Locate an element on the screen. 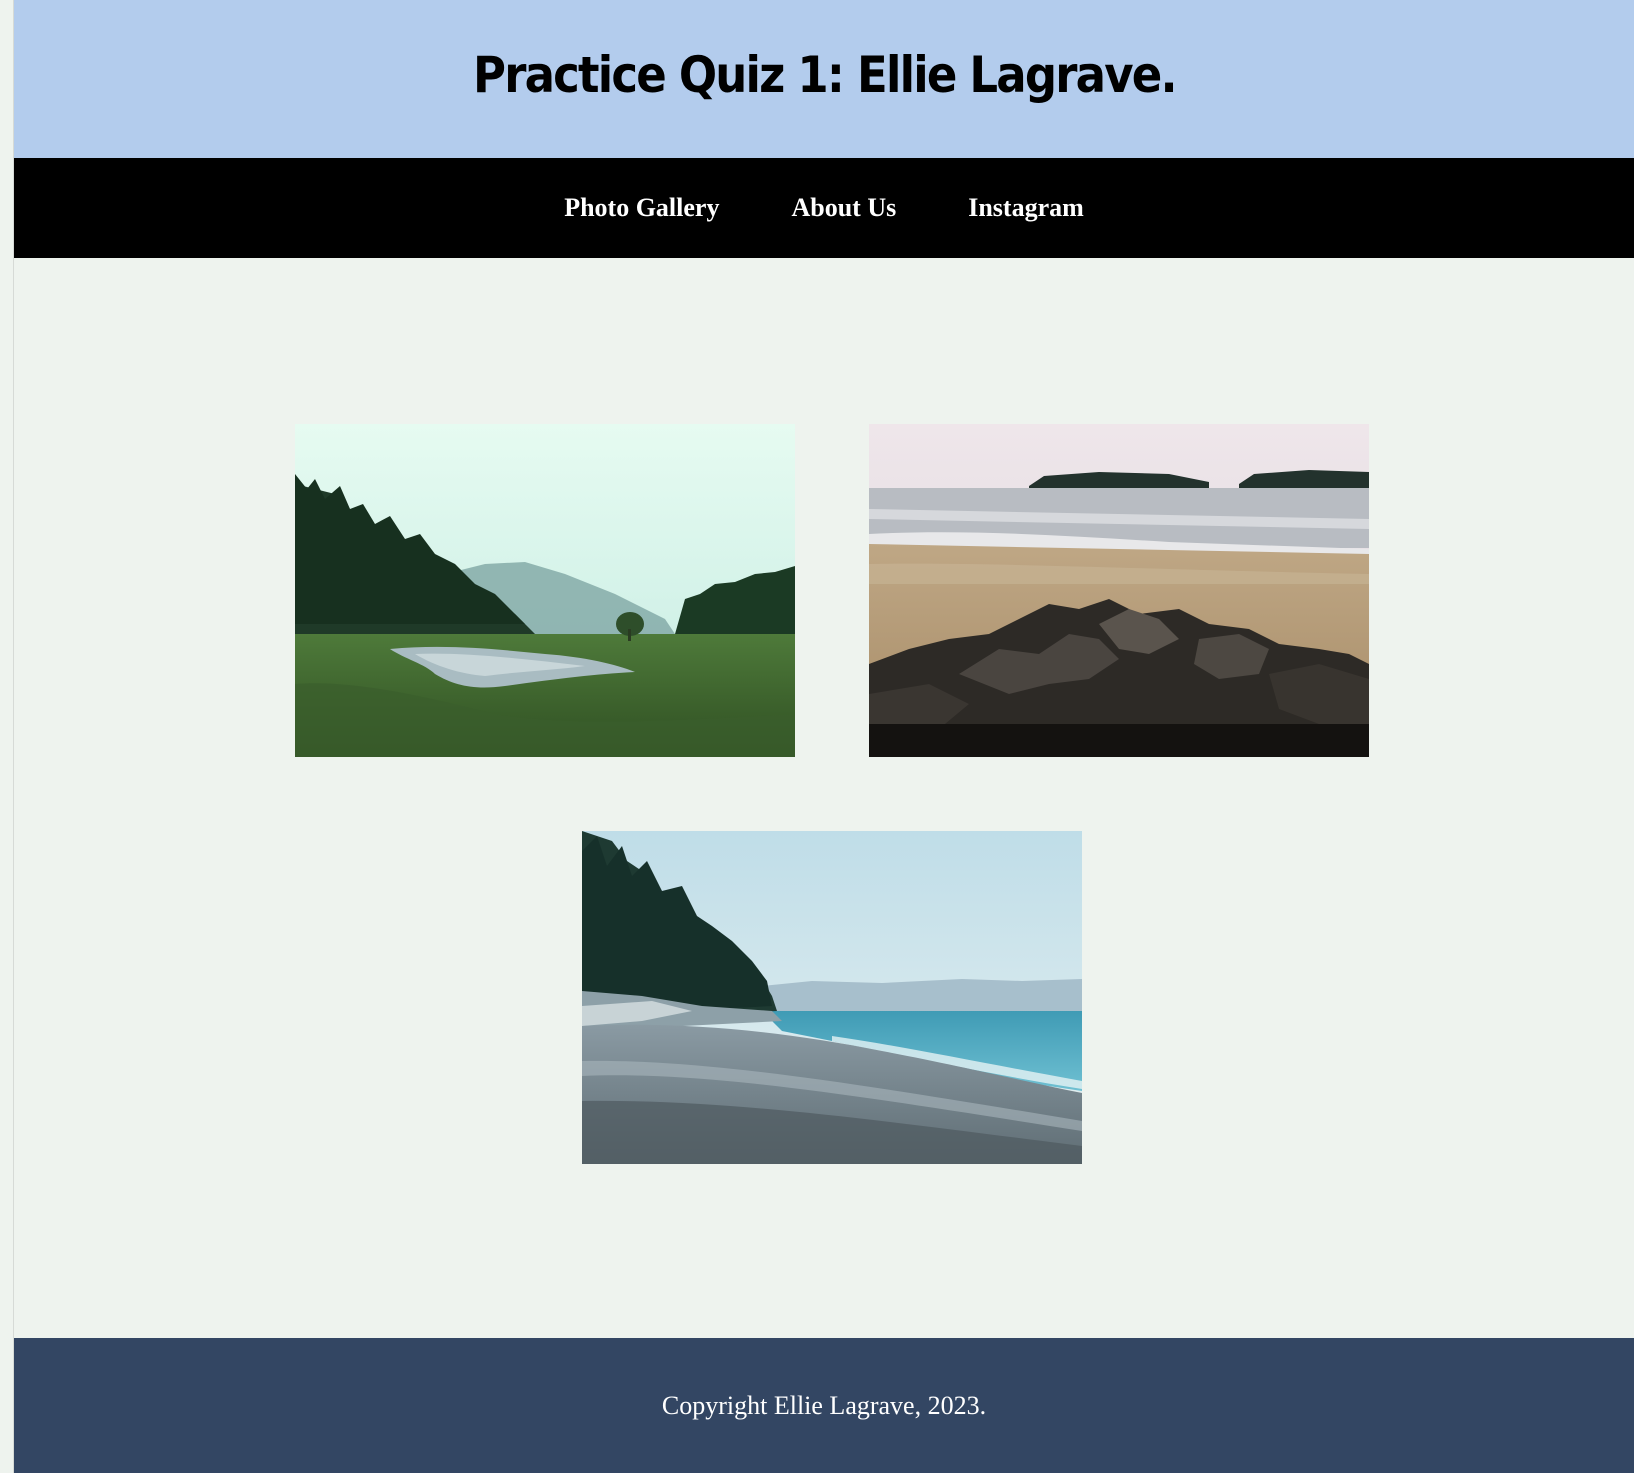  forest-valley-image is located at coordinates (545, 590).